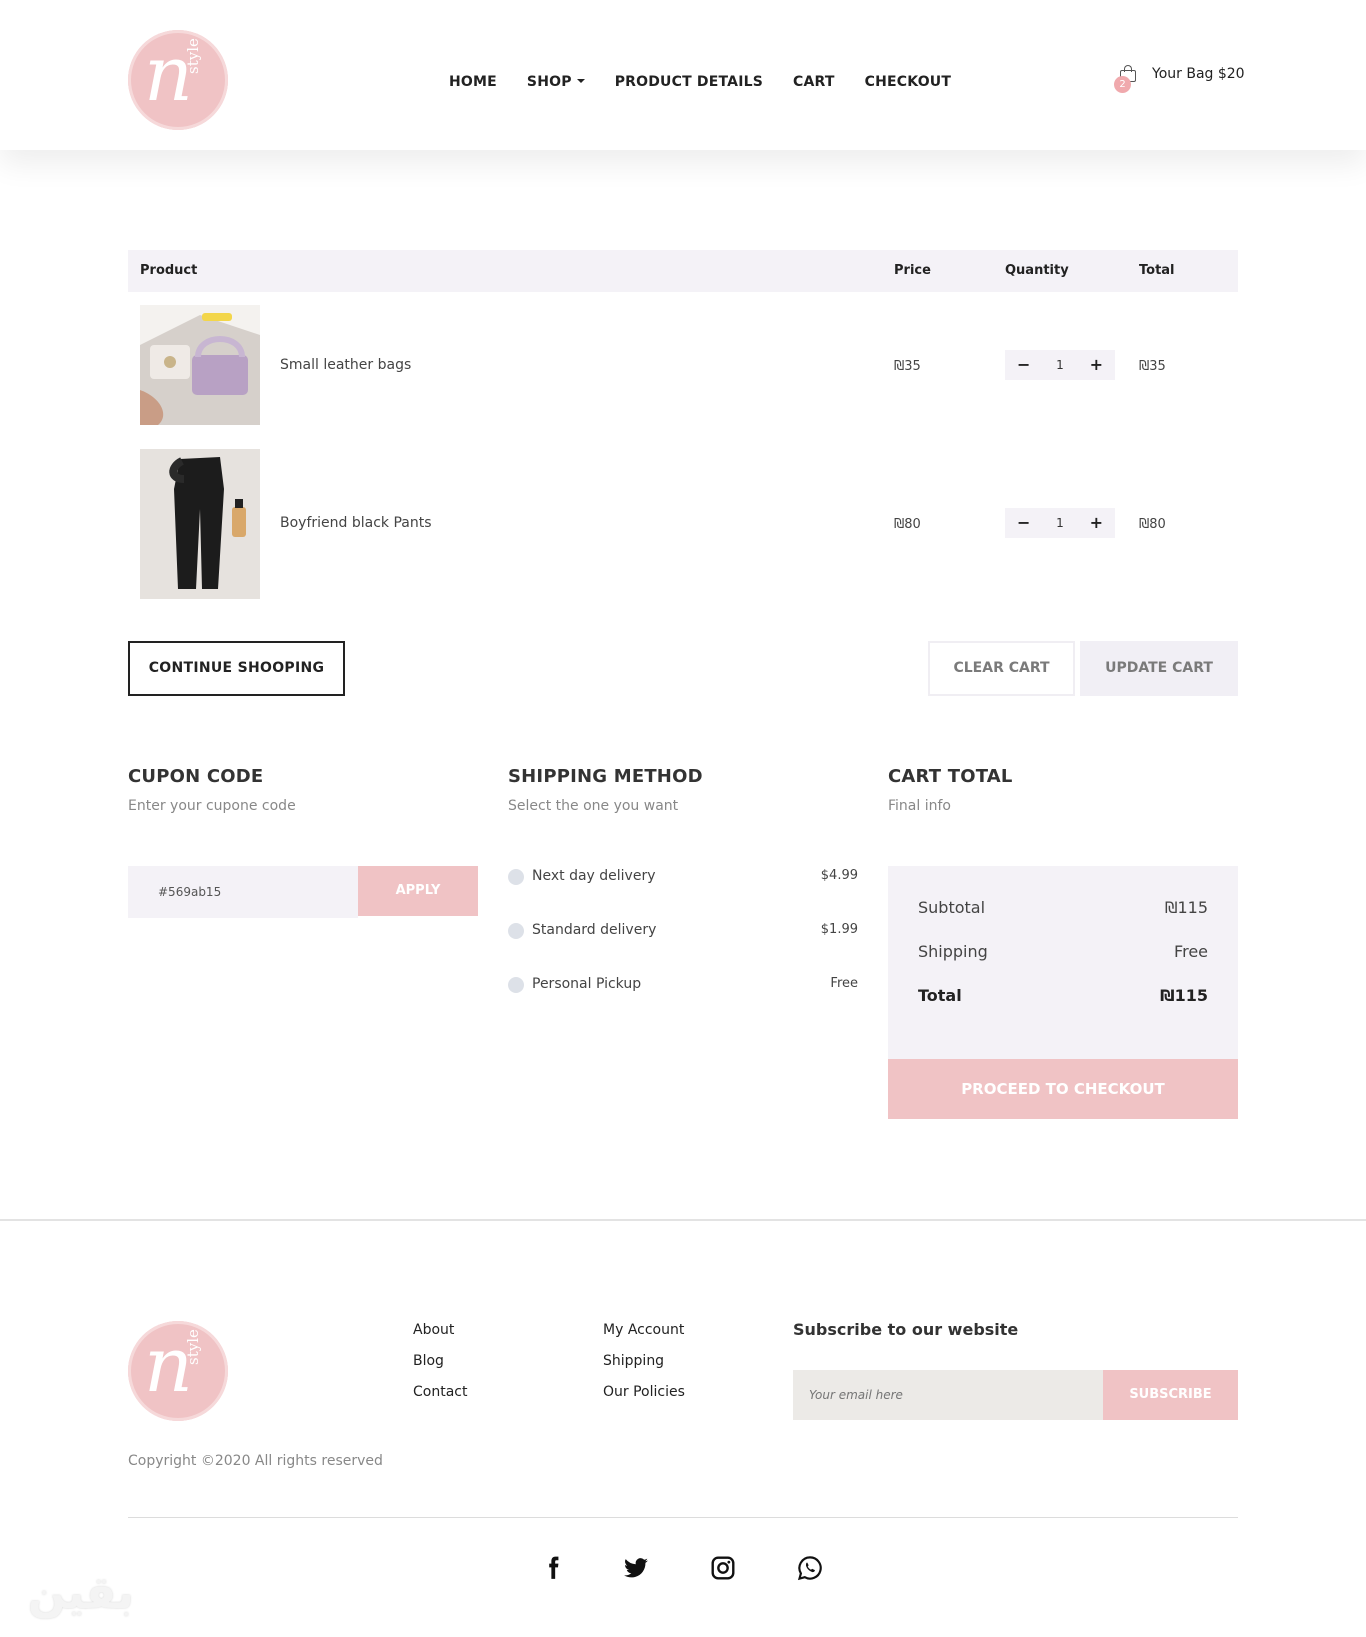 This screenshot has width=1366, height=1637. I want to click on nav-checkout: CHECKOUT, so click(908, 82).